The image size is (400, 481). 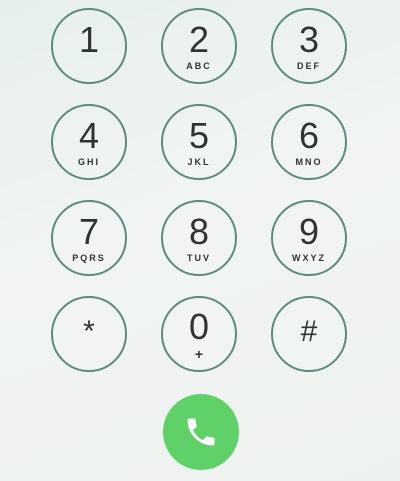 What do you see at coordinates (89, 258) in the screenshot?
I see `key-letters: PQRS` at bounding box center [89, 258].